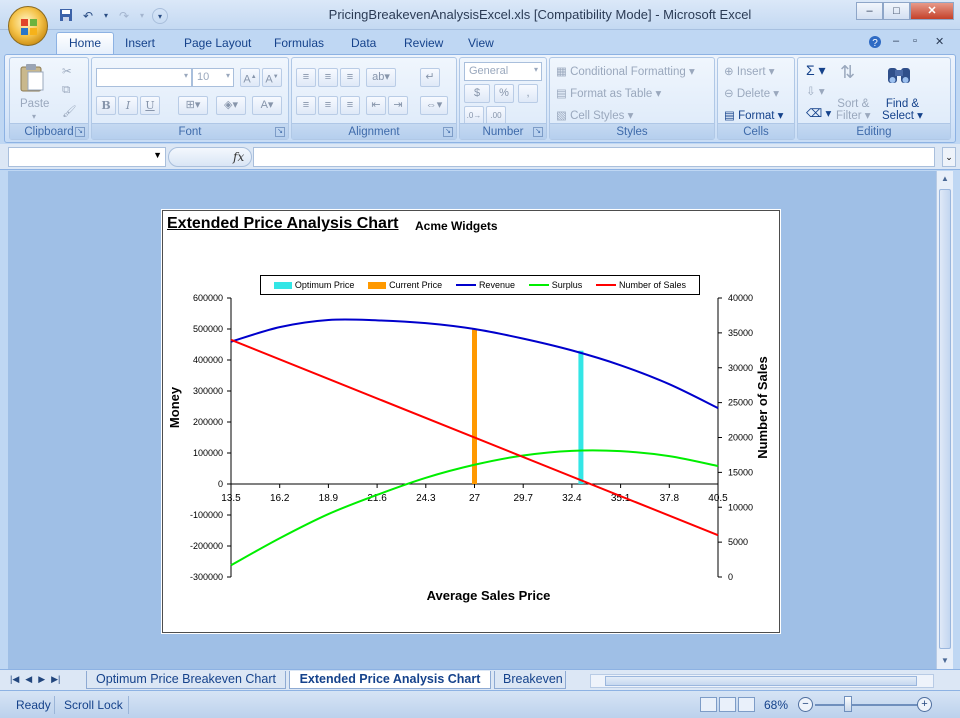 This screenshot has width=960, height=718. What do you see at coordinates (776, 705) in the screenshot?
I see `zoom-level: 68%` at bounding box center [776, 705].